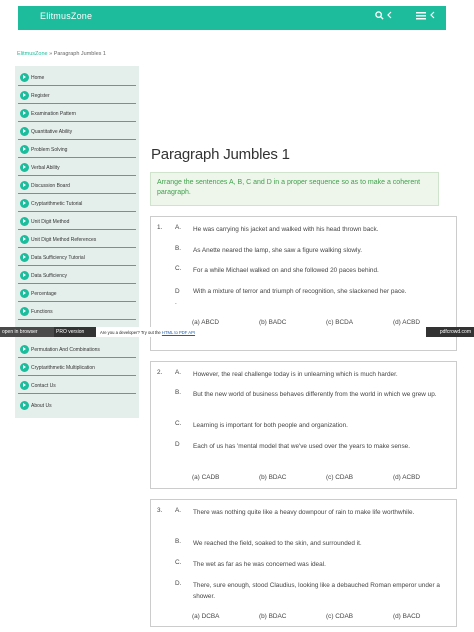 This screenshot has height=632, width=474. I want to click on sidebar-item-label: Verbal Ability, so click(45, 168).